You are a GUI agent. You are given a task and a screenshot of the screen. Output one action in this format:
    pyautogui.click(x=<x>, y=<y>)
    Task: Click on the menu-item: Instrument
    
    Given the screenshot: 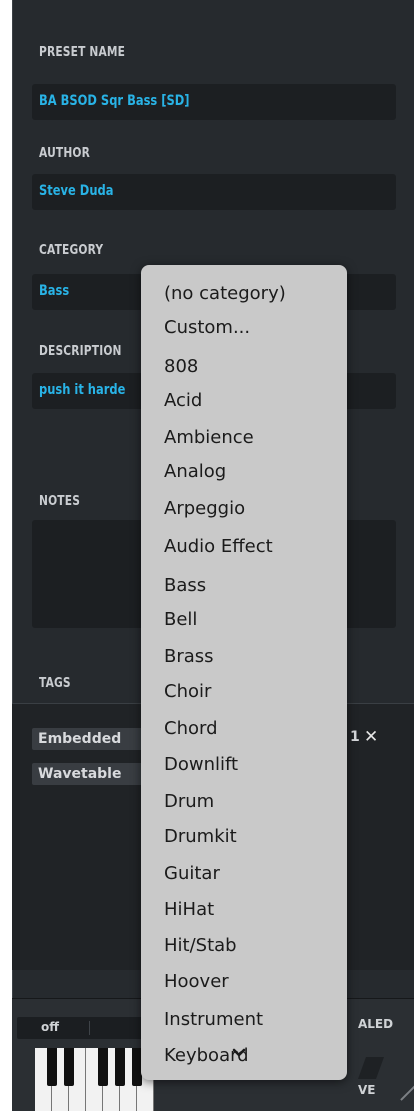 What is the action you would take?
    pyautogui.click(x=213, y=1020)
    